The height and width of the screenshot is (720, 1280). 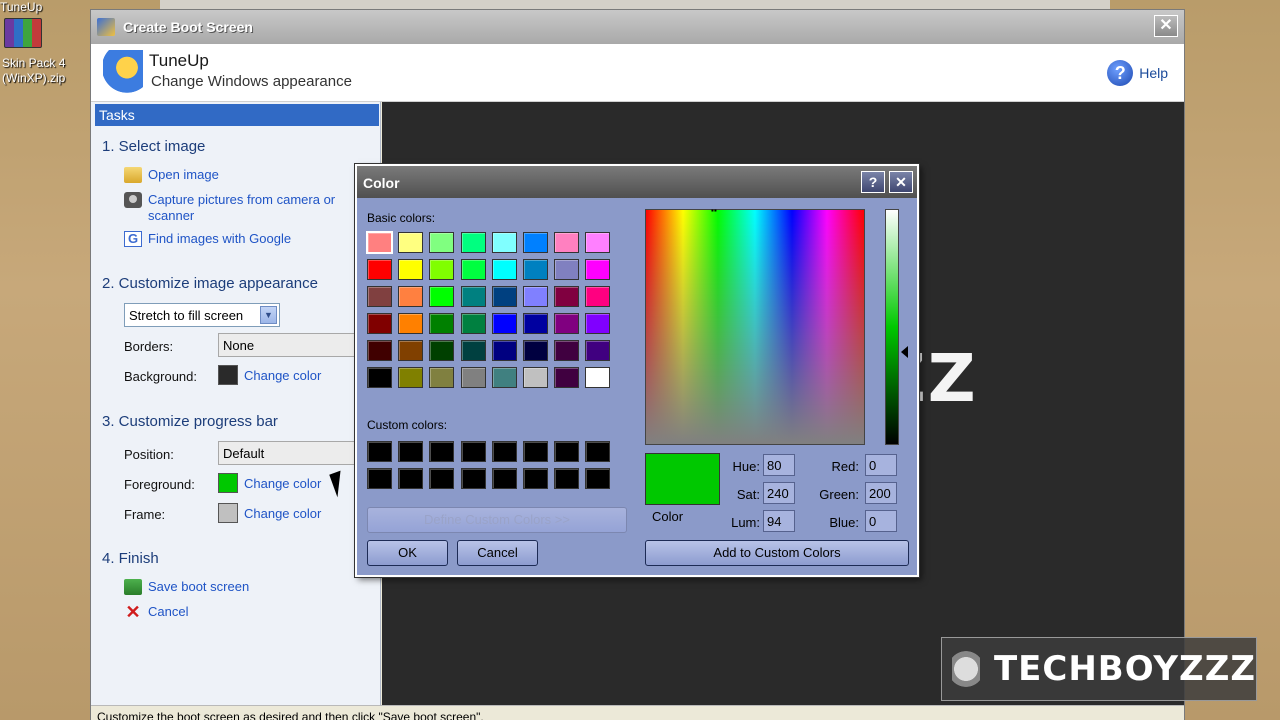 I want to click on background-swatch, so click(x=228, y=375).